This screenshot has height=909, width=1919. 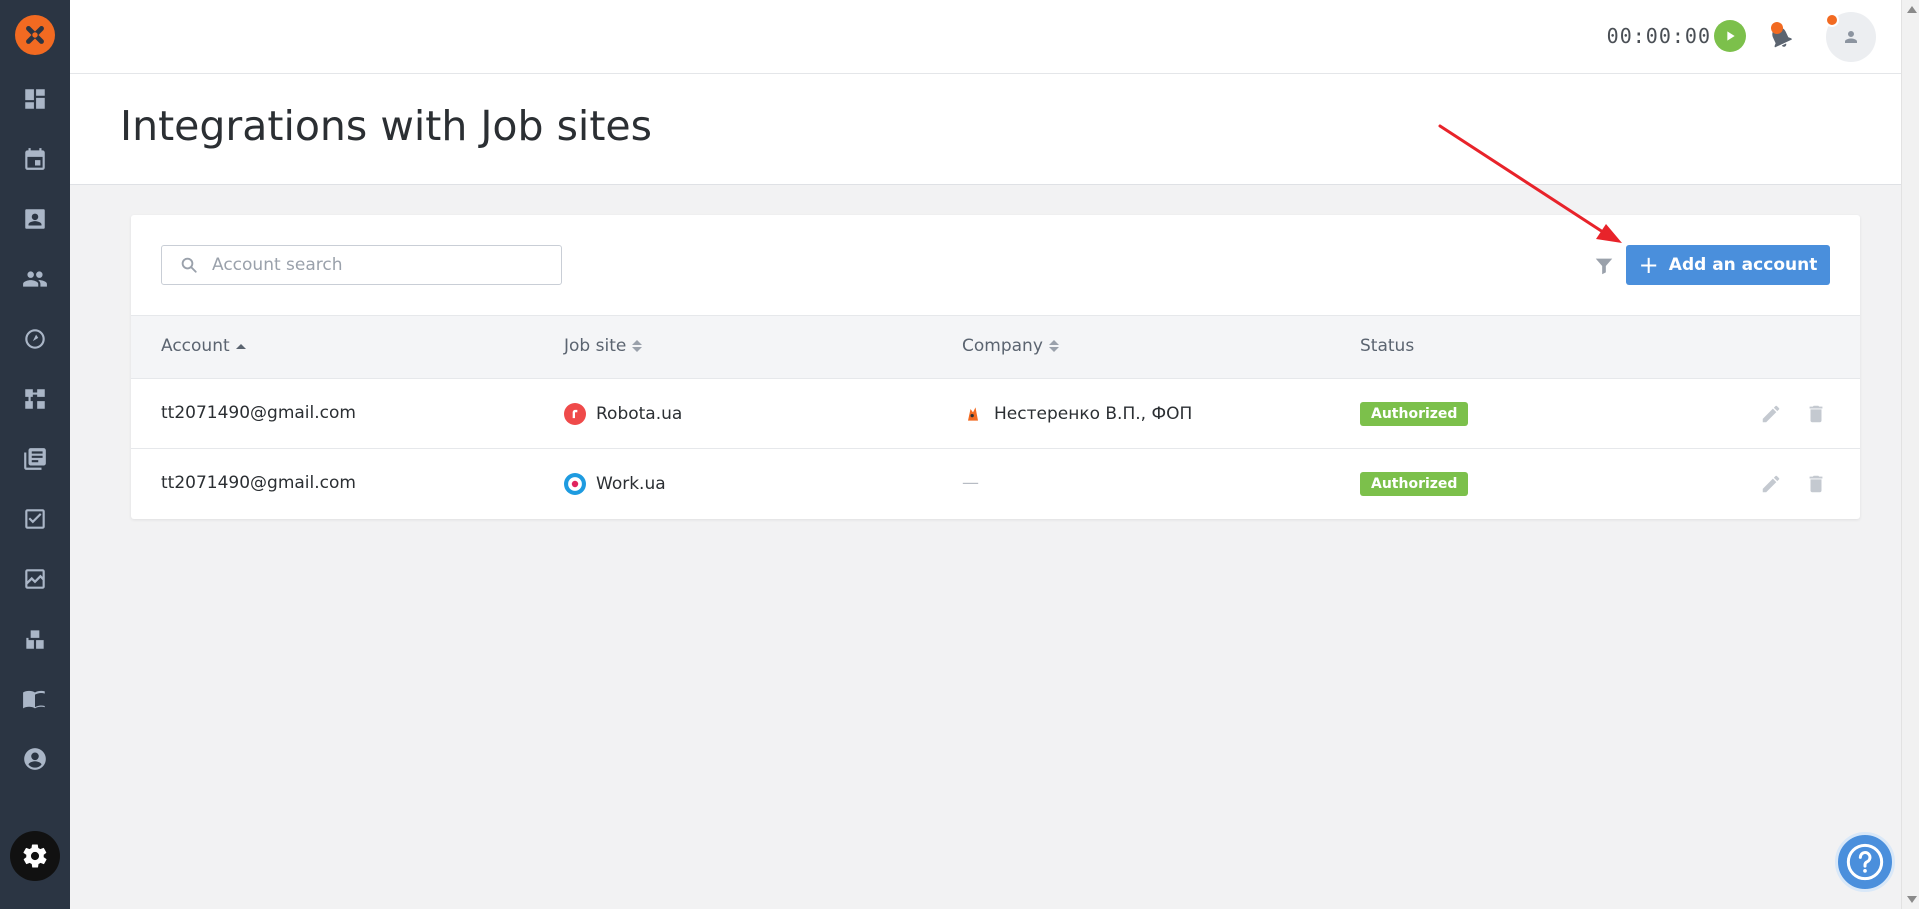 I want to click on column-header-job-site: Job site, so click(x=603, y=346).